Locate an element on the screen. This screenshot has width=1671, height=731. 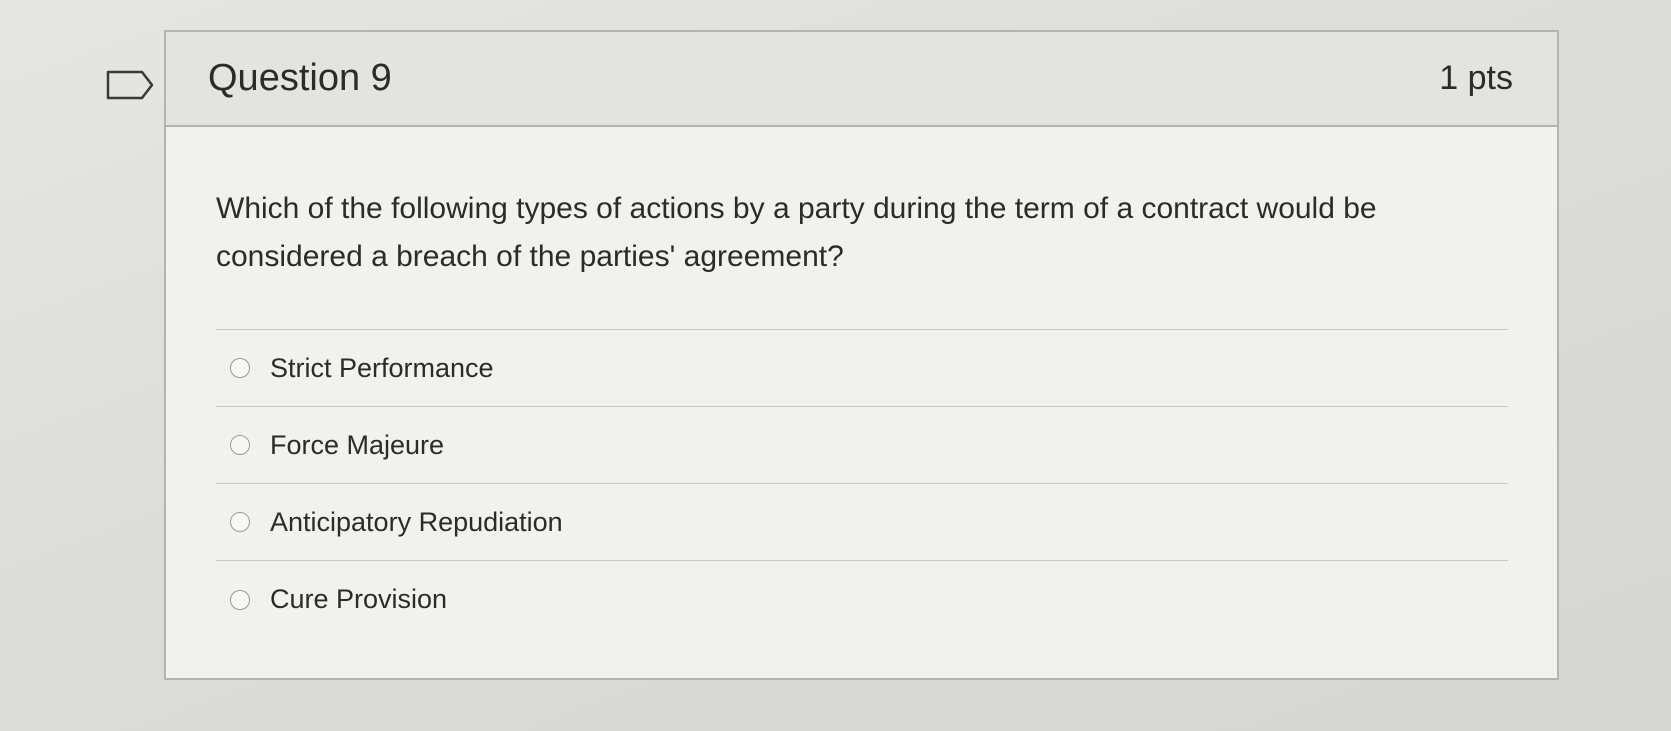
answer-label: Force Majeure is located at coordinates (357, 445).